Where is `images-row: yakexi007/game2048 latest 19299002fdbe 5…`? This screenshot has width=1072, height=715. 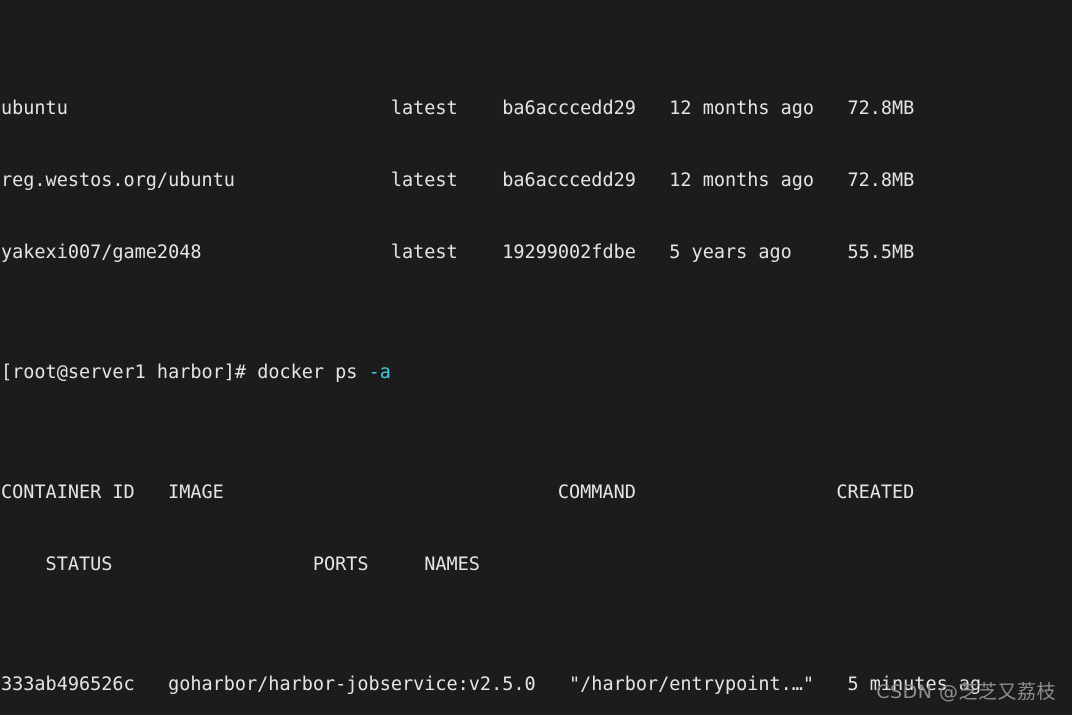
images-row: yakexi007/game2048 latest 19299002fdbe 5… is located at coordinates (491, 253).